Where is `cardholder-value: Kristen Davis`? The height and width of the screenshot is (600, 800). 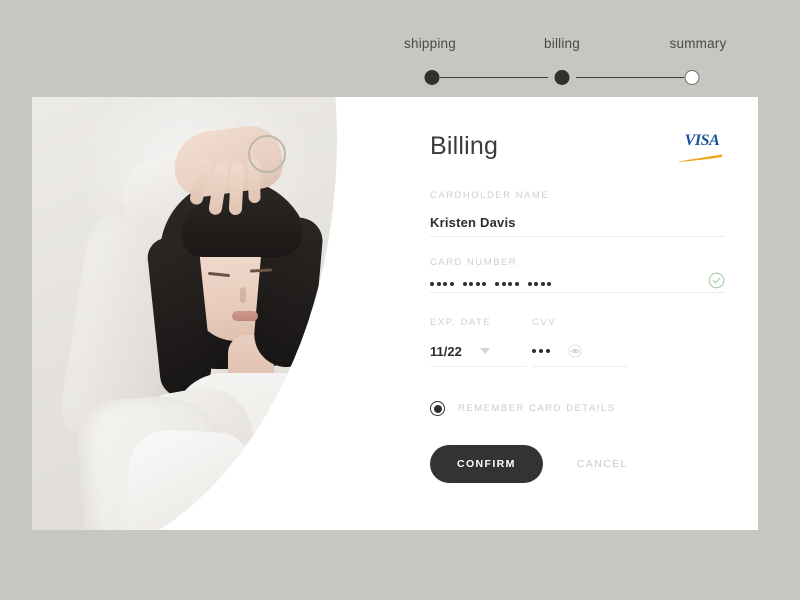
cardholder-value: Kristen Davis is located at coordinates (473, 222).